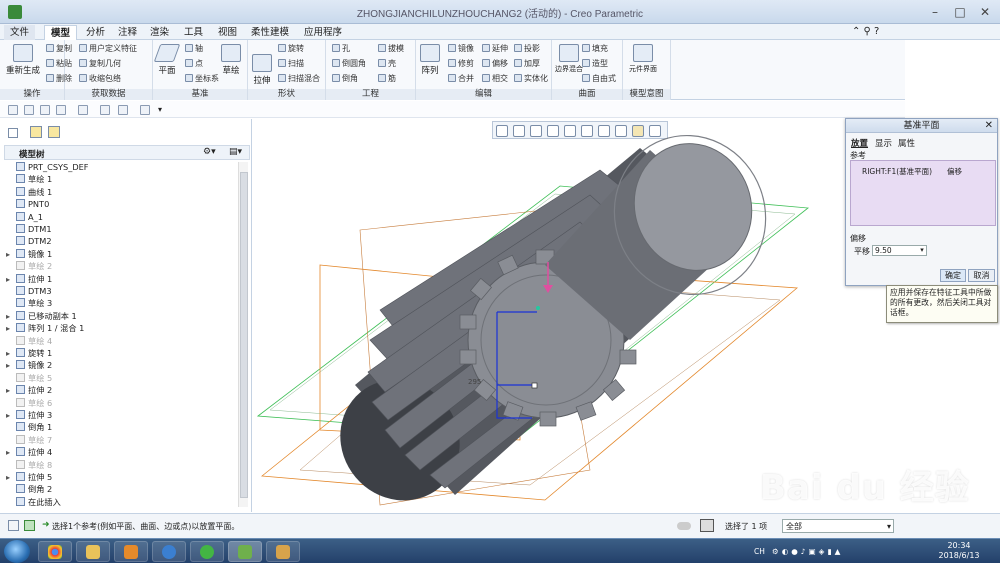 This screenshot has height=564, width=1000. I want to click on freestyle-button: 自由式, so click(599, 78).